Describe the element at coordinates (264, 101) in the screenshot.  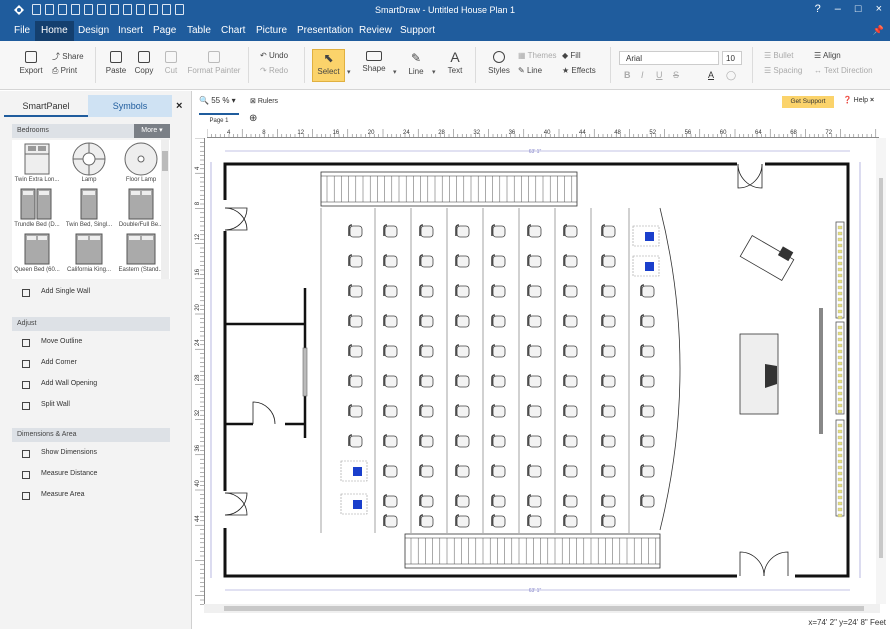
I see `rulers-toggle: ⊠ Rulers` at that location.